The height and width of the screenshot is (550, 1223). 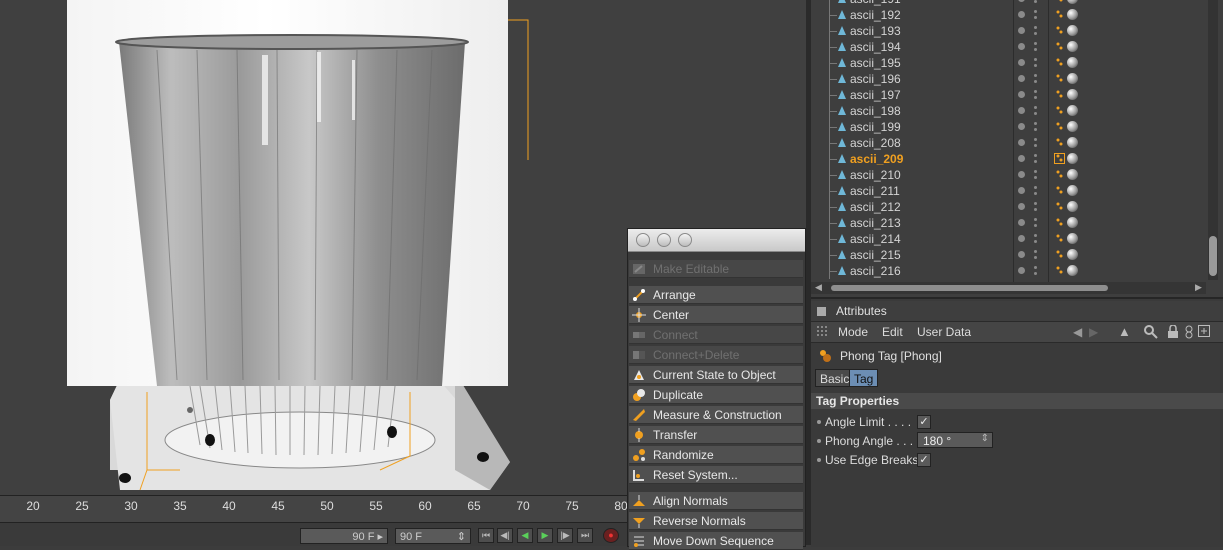 What do you see at coordinates (1008, 255) in the screenshot?
I see `object-row: ascii_215` at bounding box center [1008, 255].